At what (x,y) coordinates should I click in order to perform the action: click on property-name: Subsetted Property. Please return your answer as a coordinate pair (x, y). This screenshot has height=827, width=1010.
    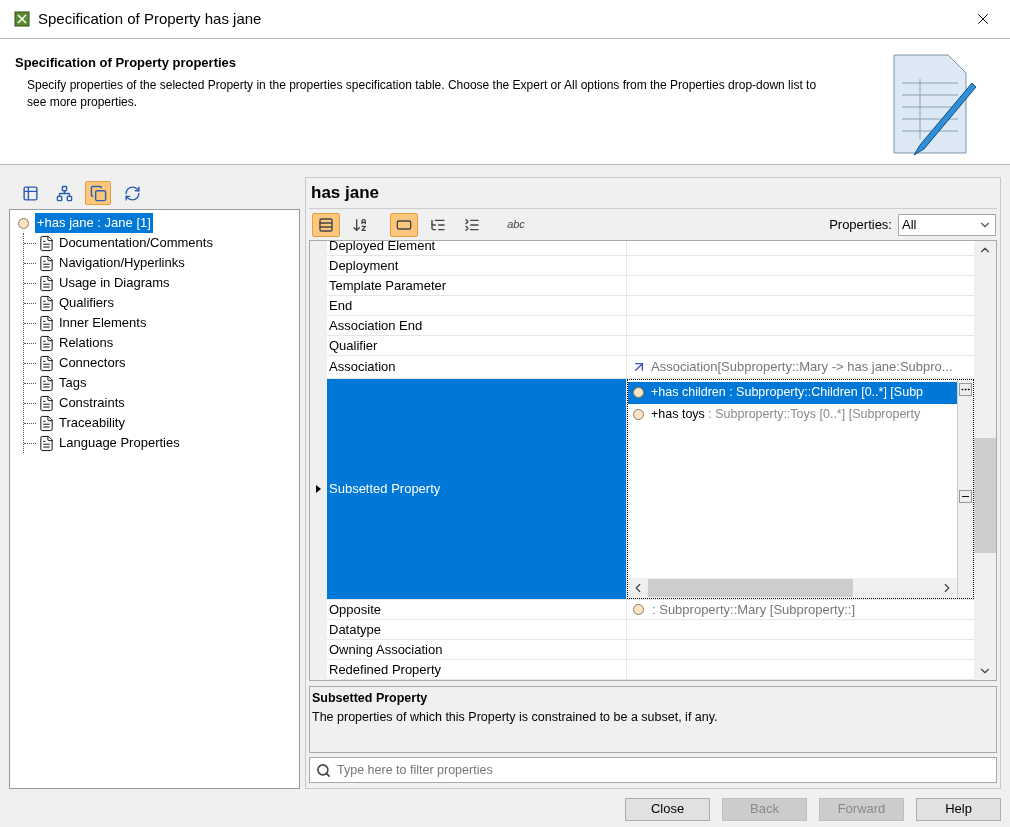
    Looking at the image, I should click on (477, 488).